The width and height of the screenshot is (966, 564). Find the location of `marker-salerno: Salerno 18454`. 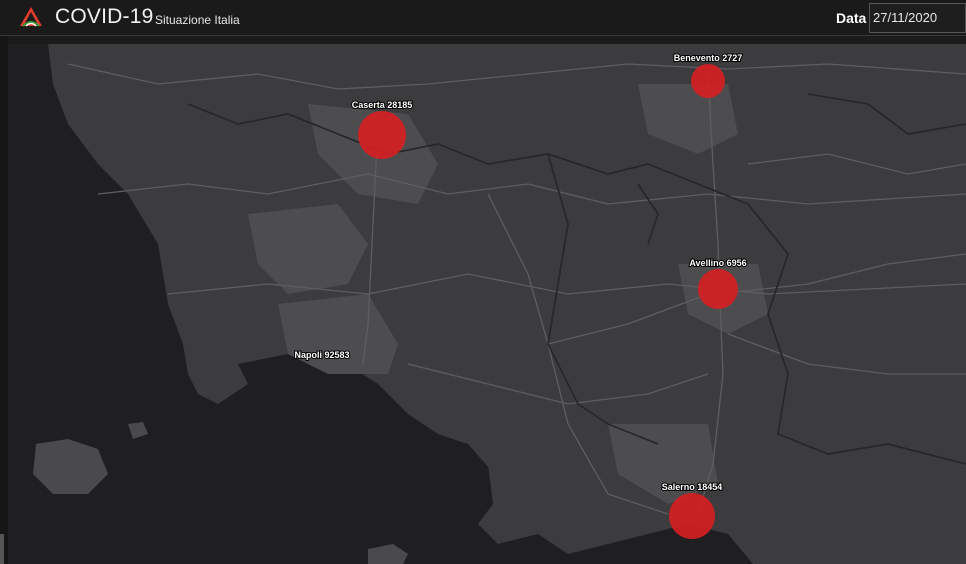

marker-salerno: Salerno 18454 is located at coordinates (692, 510).